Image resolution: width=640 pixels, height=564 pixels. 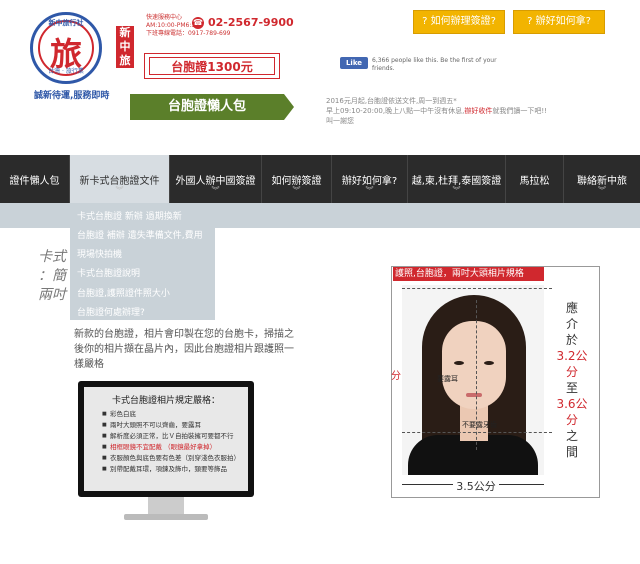 What do you see at coordinates (571, 452) in the screenshot?
I see `note-line: 間` at bounding box center [571, 452].